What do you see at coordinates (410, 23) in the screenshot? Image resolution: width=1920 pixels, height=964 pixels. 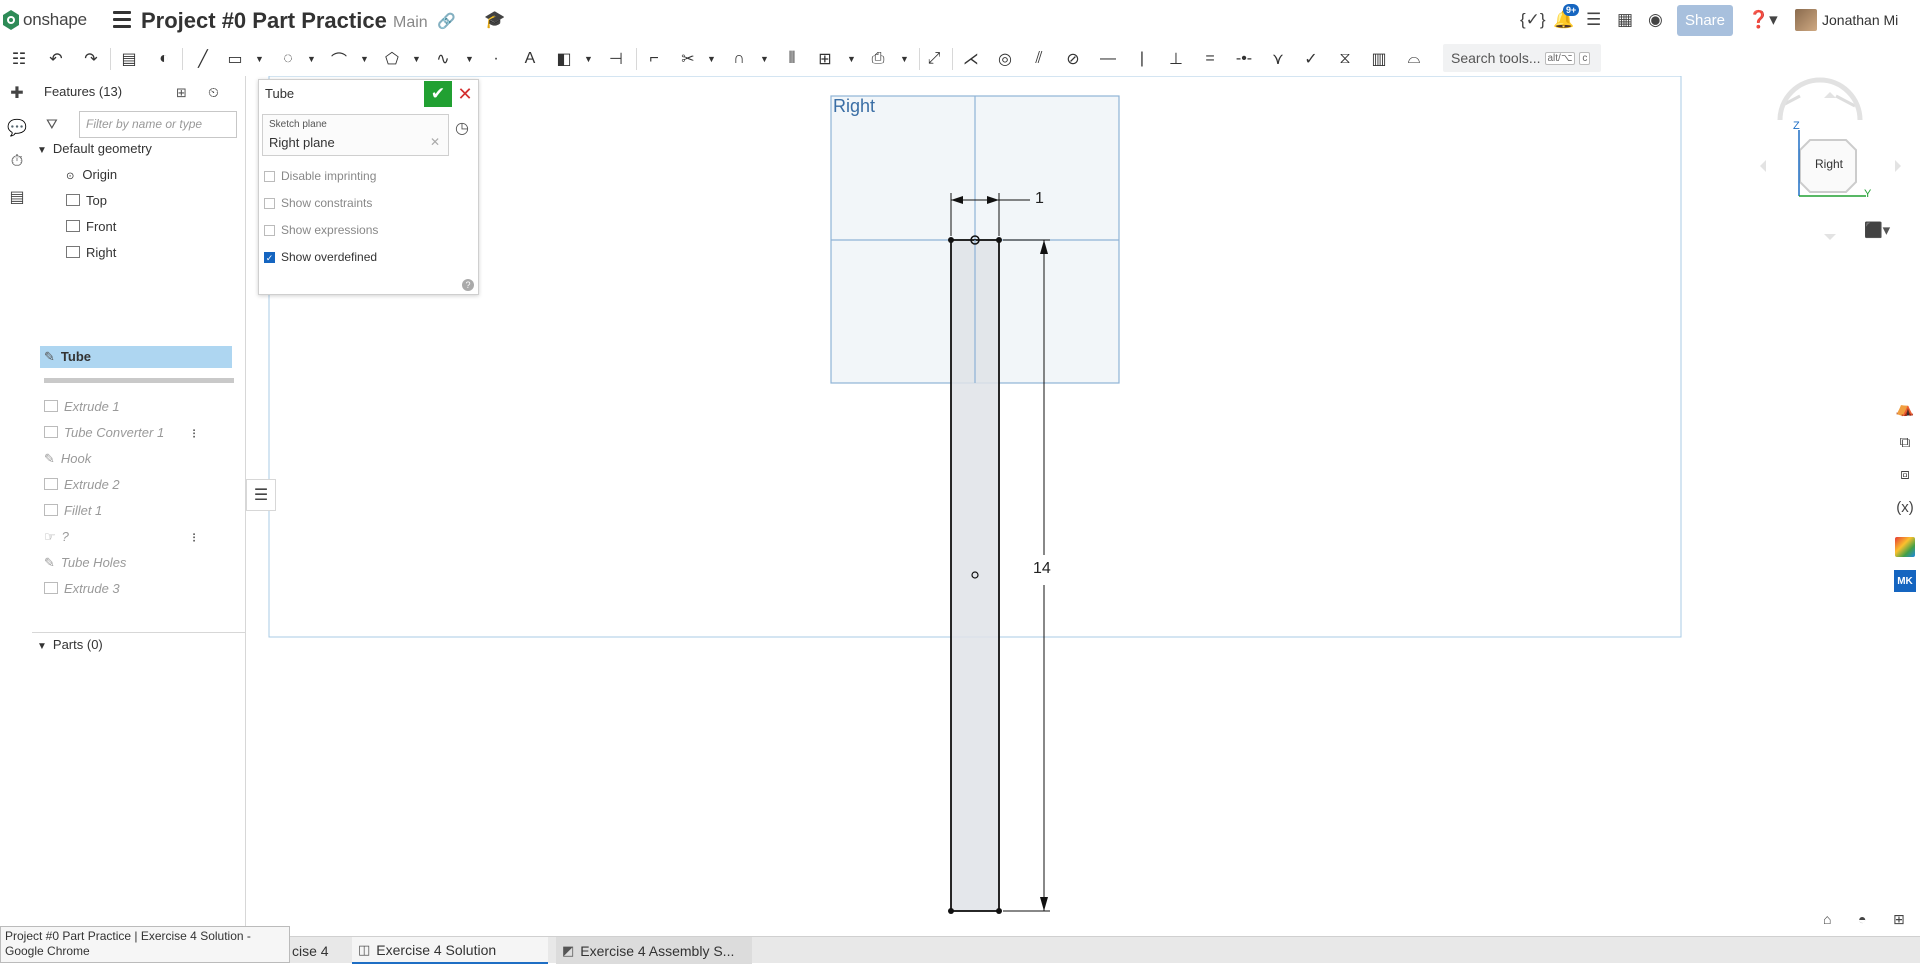 I see `branch-name: Main` at bounding box center [410, 23].